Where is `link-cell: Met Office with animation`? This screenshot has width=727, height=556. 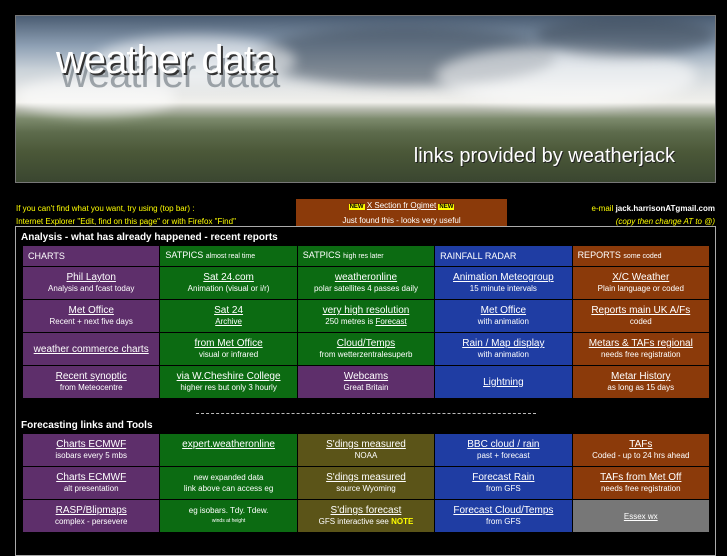 link-cell: Met Office with animation is located at coordinates (503, 316).